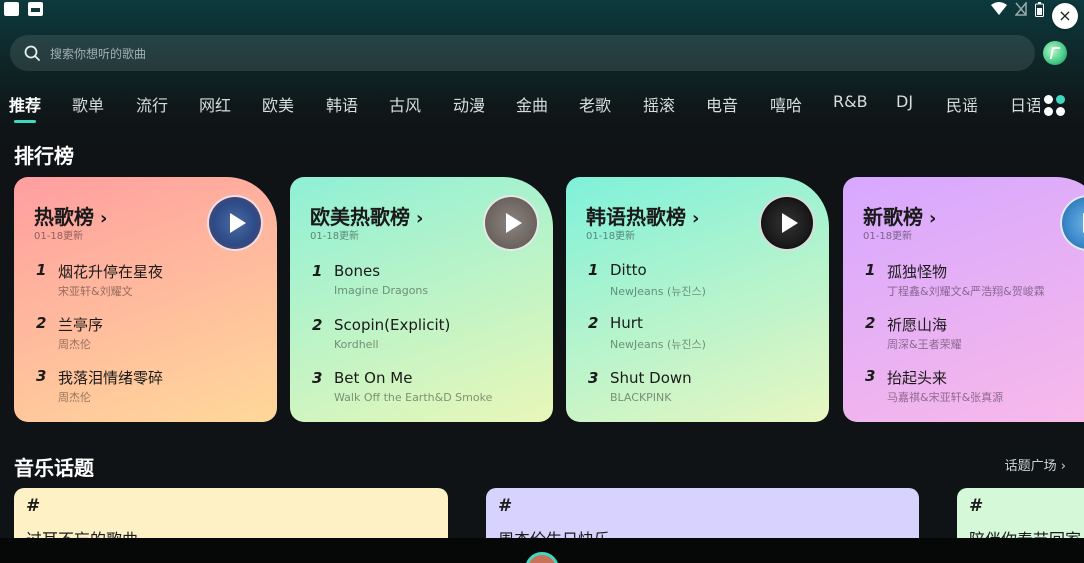 The width and height of the screenshot is (1084, 563). I want to click on battery-icon, so click(1039, 9).